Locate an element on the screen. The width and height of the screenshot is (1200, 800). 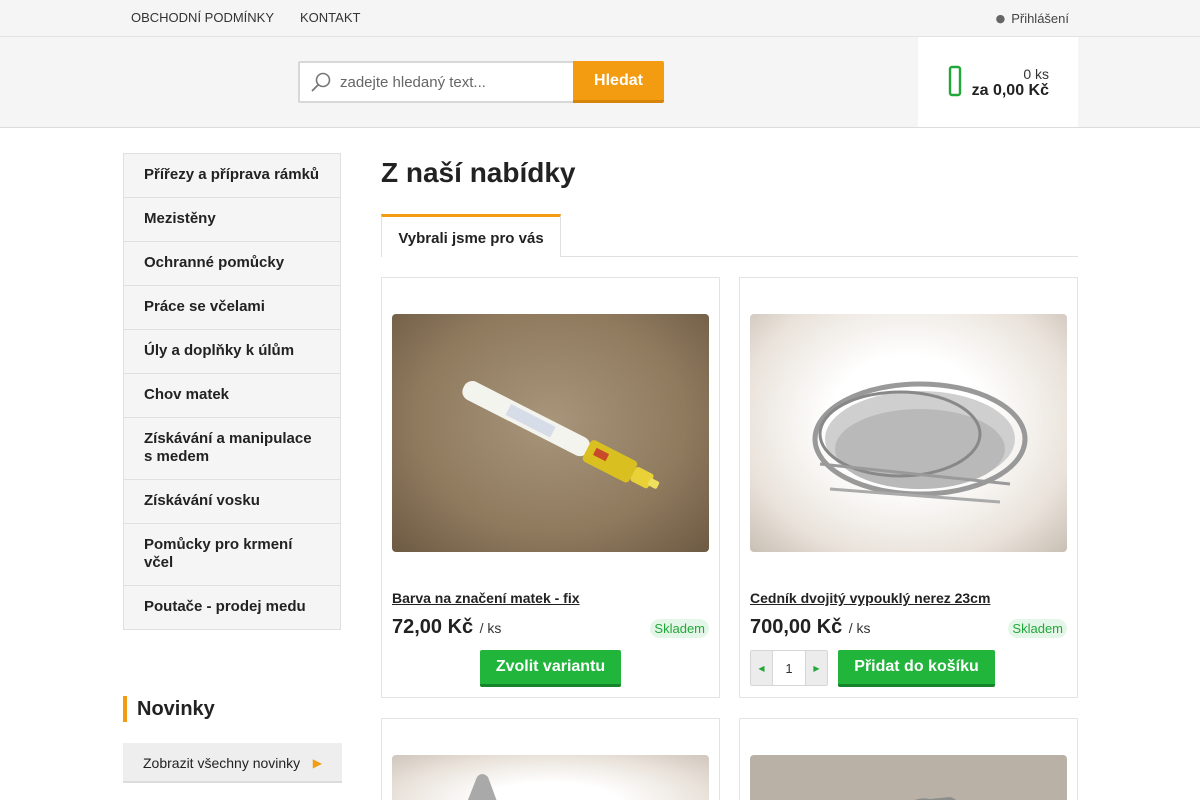
search-button: Hledat is located at coordinates (618, 82).